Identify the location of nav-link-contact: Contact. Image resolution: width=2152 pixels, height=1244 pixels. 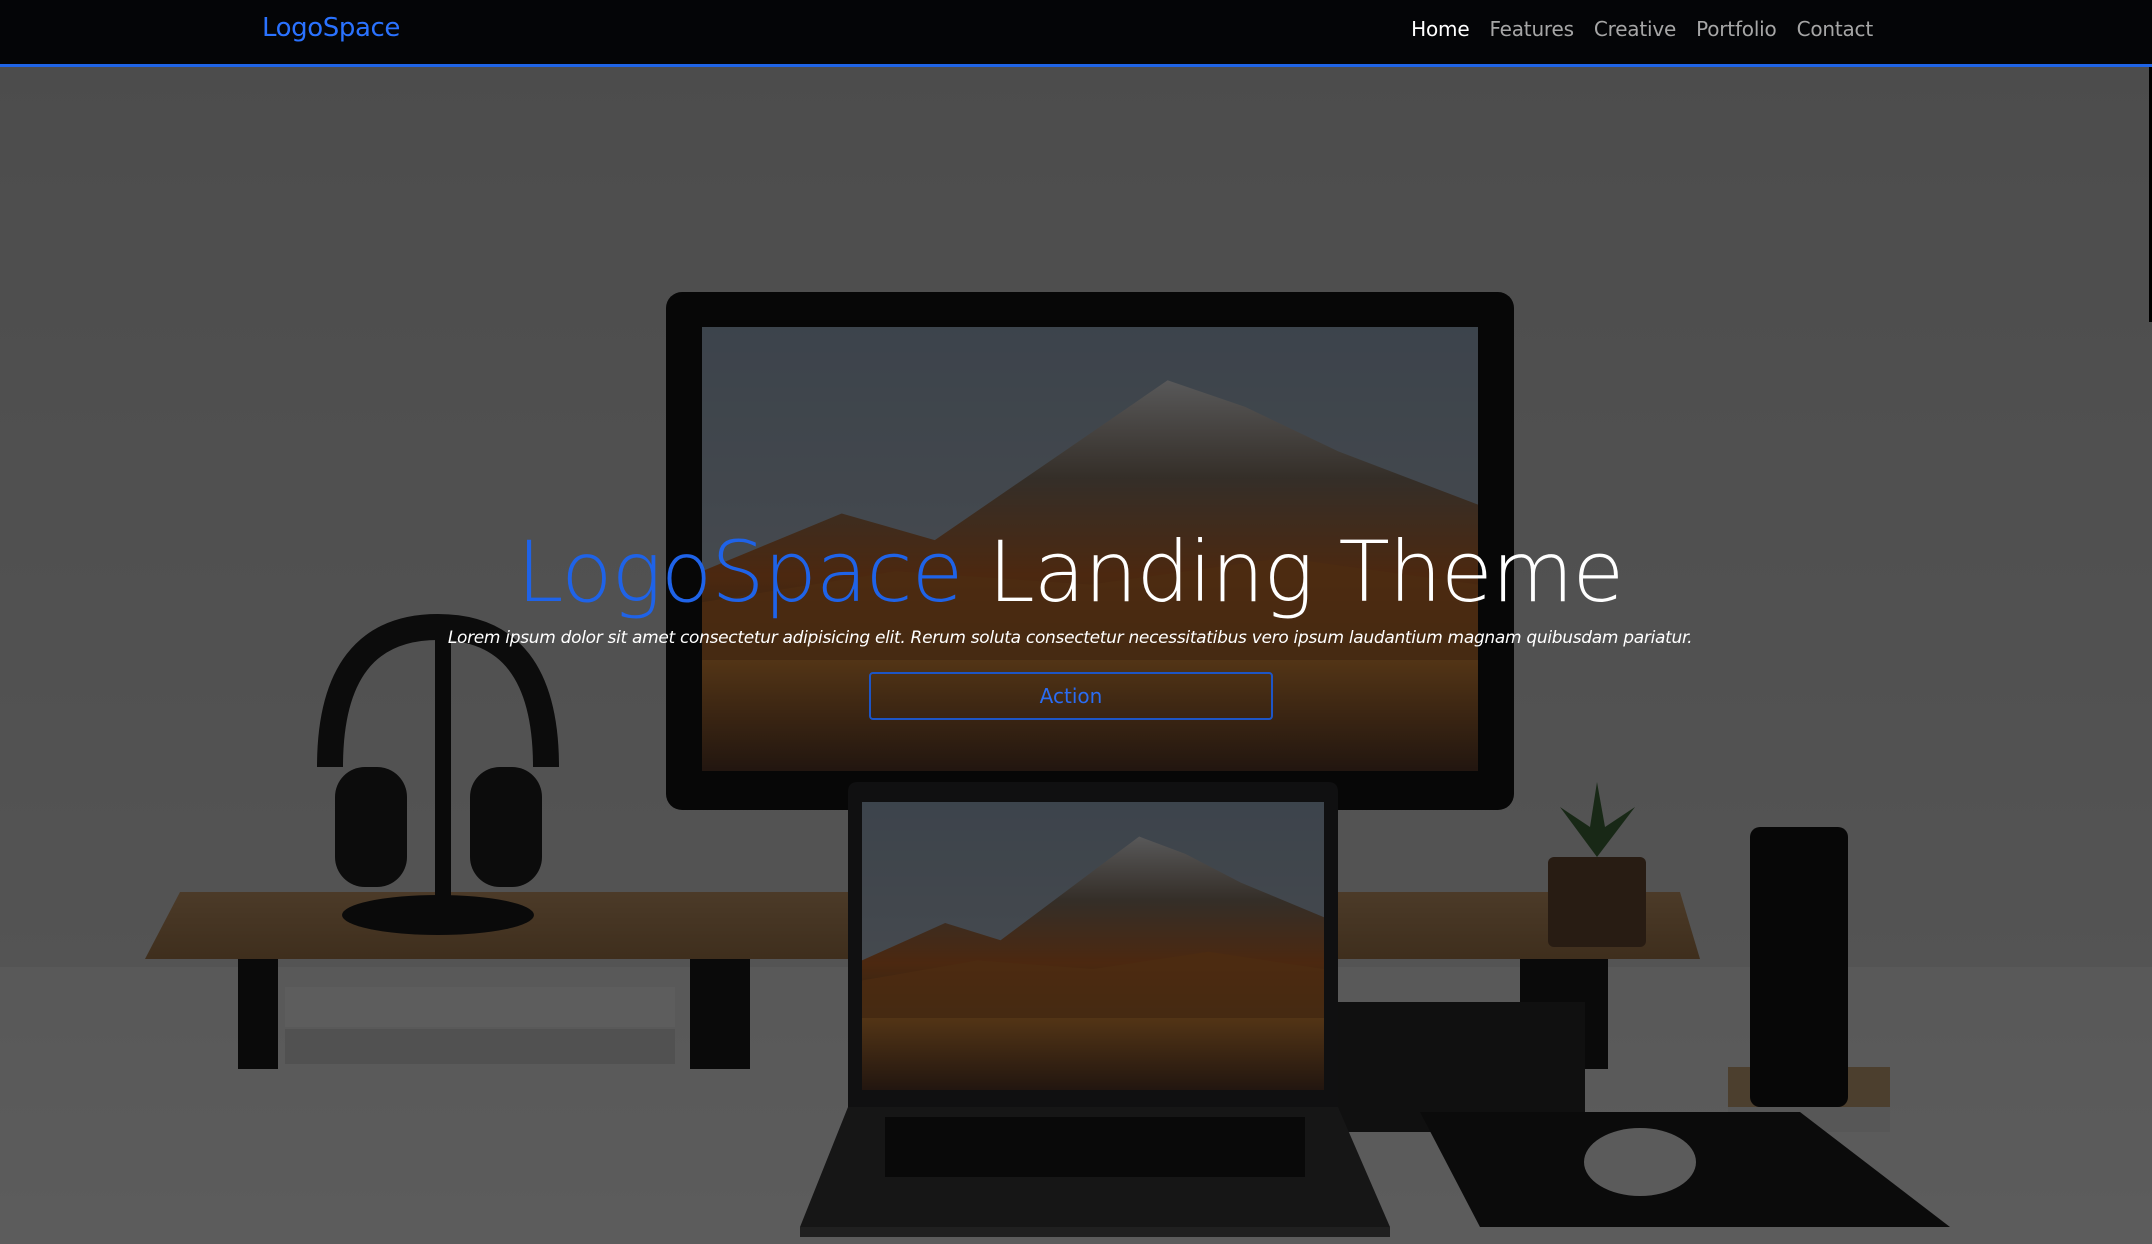
(1835, 29).